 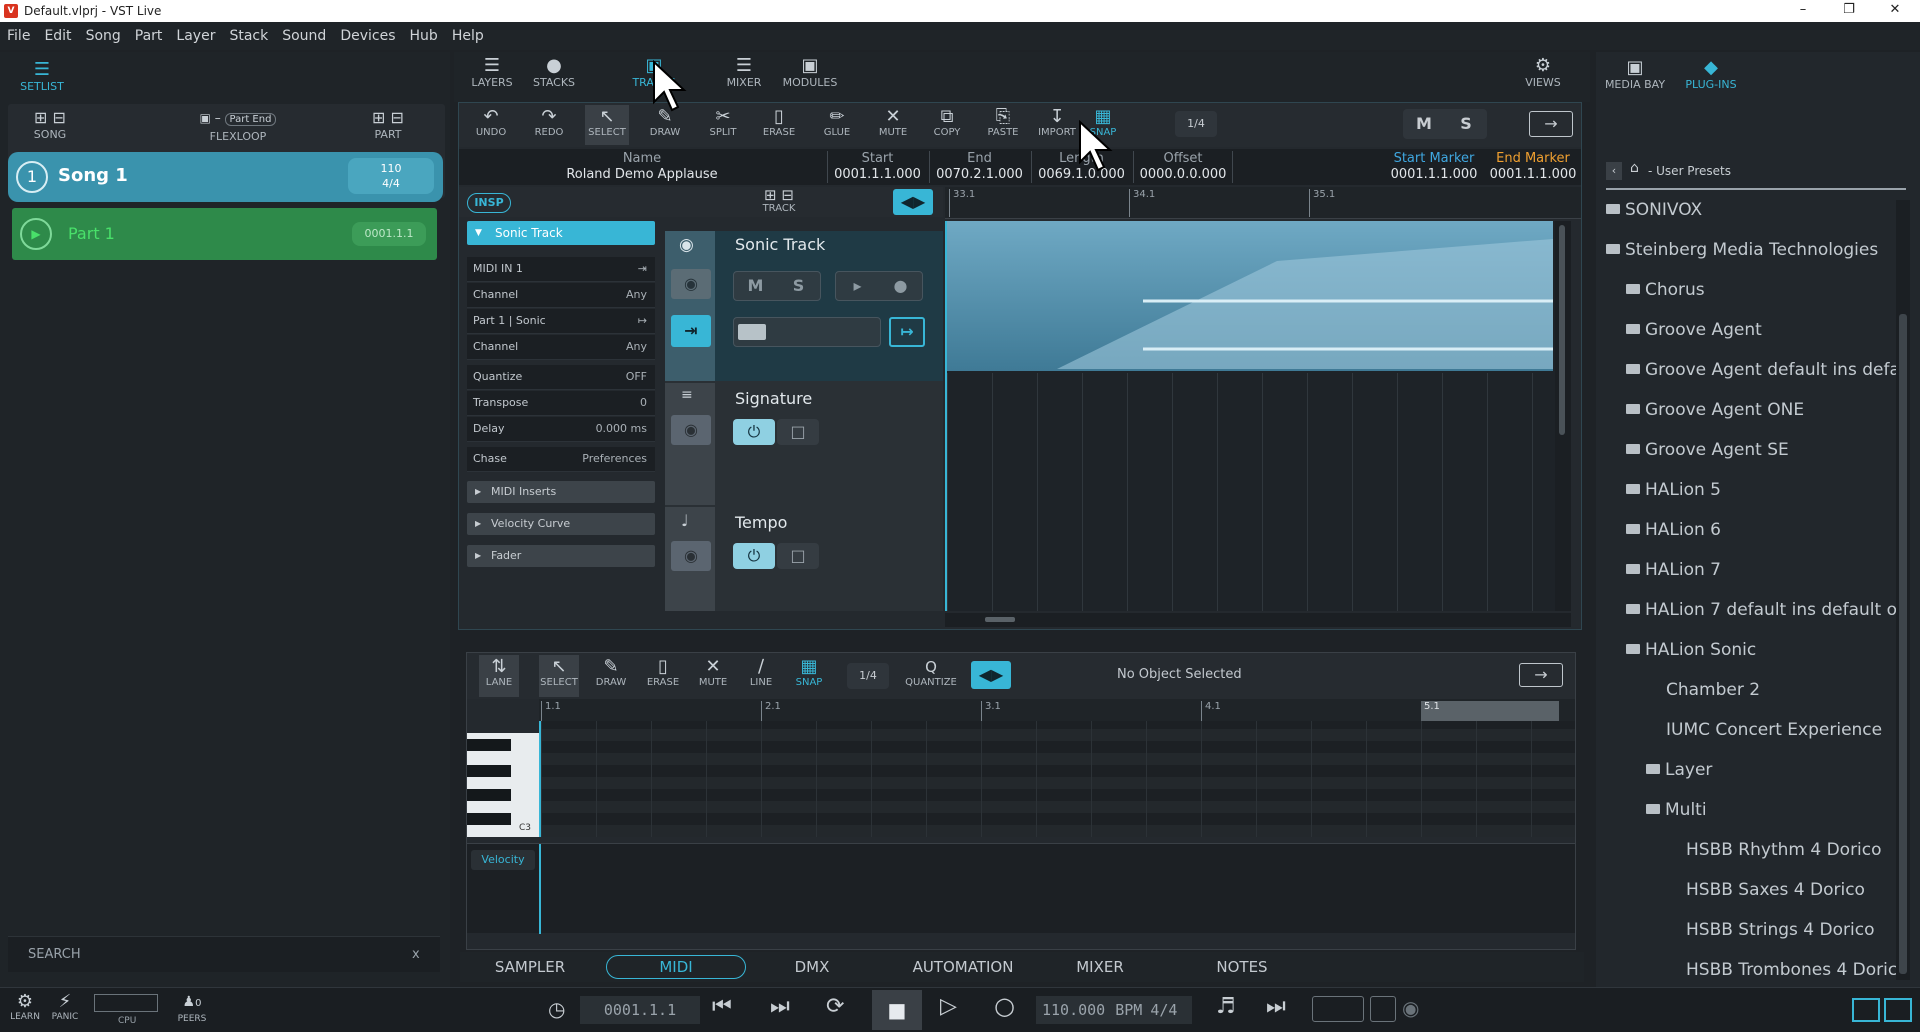 I want to click on flexloop-control: ▣ – Part End FLEXLOOP, so click(x=238, y=125).